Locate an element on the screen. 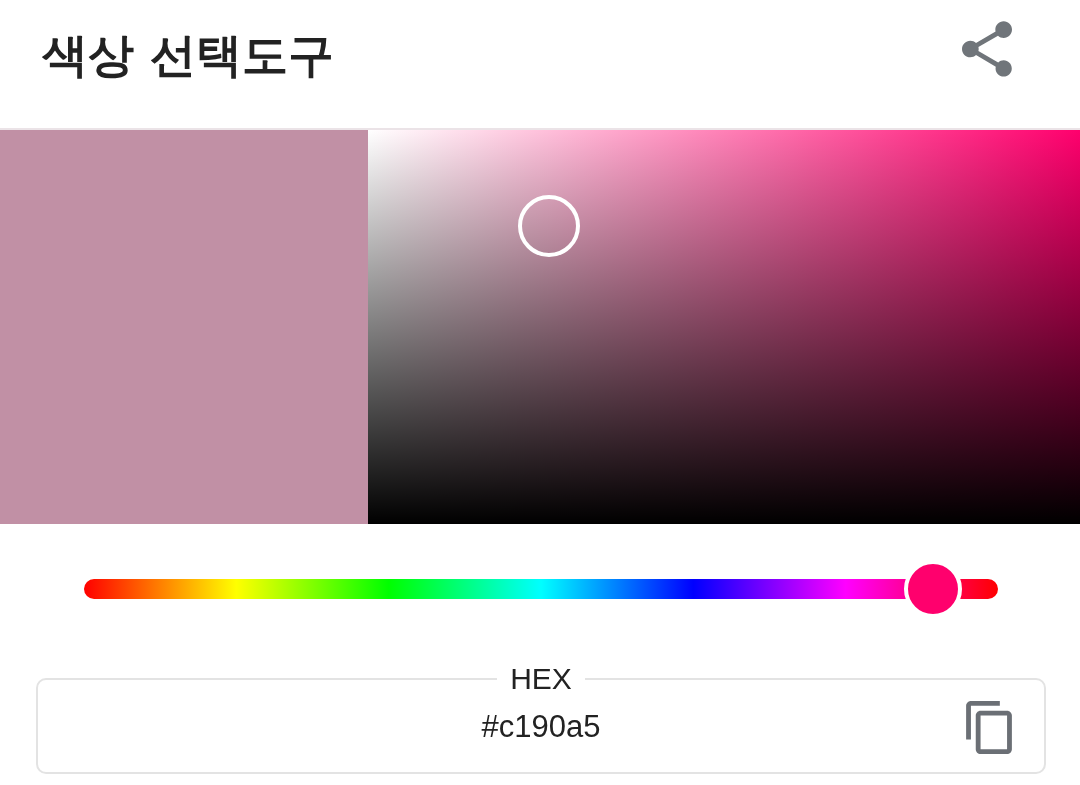  share-button is located at coordinates (987, 49).